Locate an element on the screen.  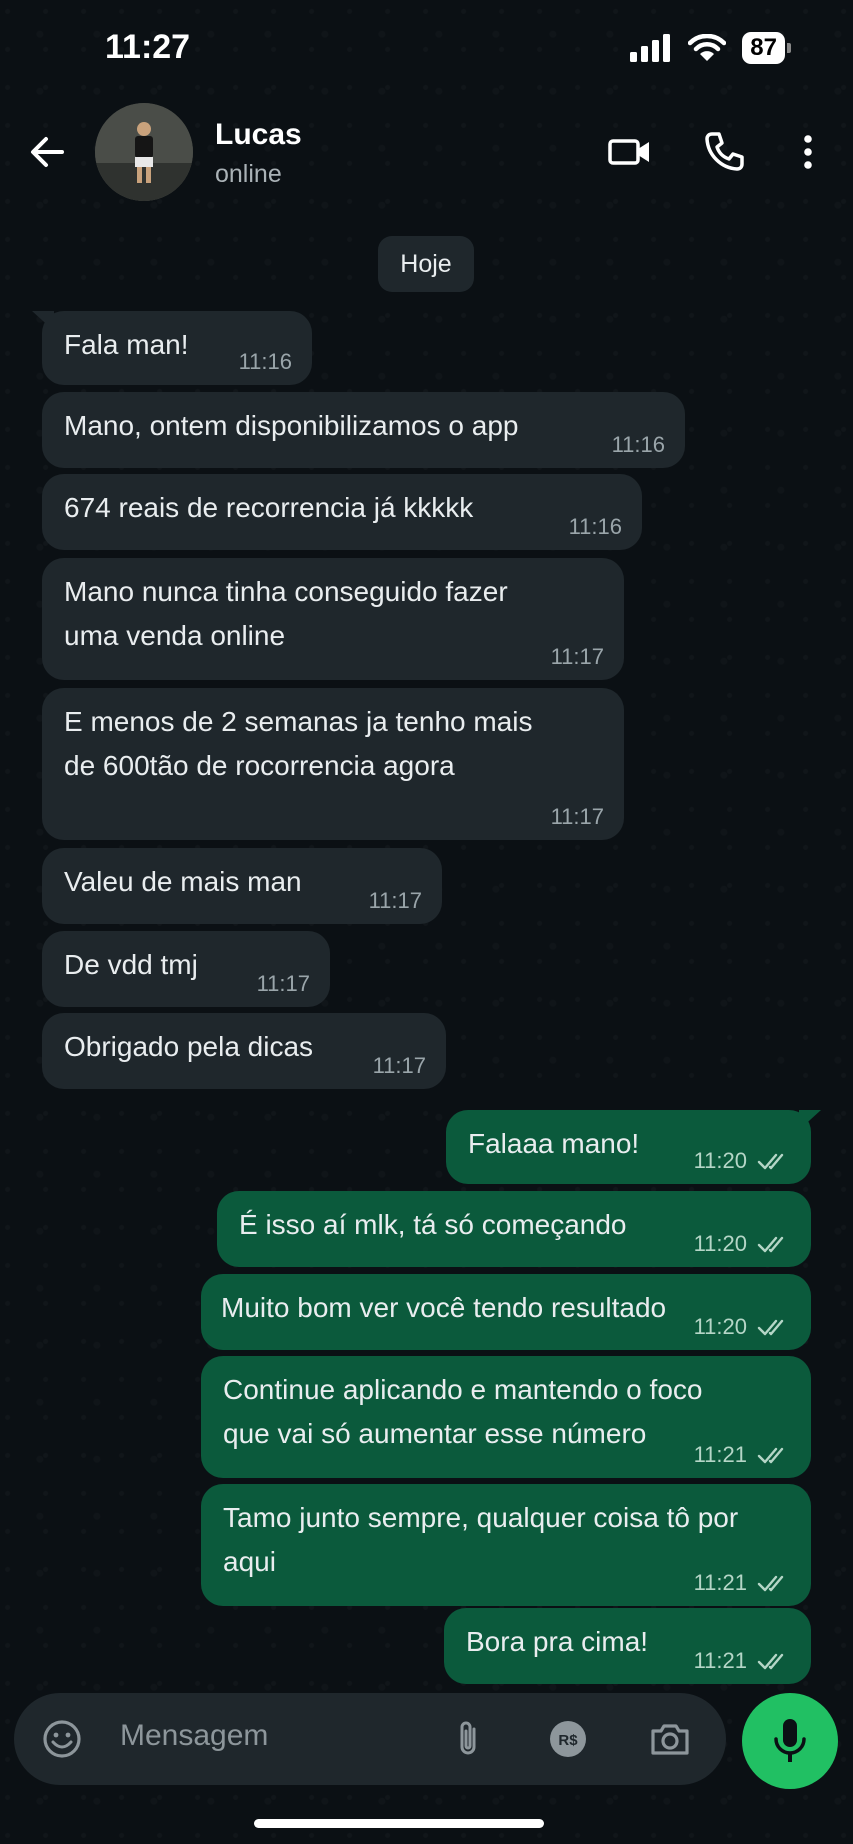
message-bubble-outgoing: Falaaa mano! 11:20 is located at coordinates (633, 1147).